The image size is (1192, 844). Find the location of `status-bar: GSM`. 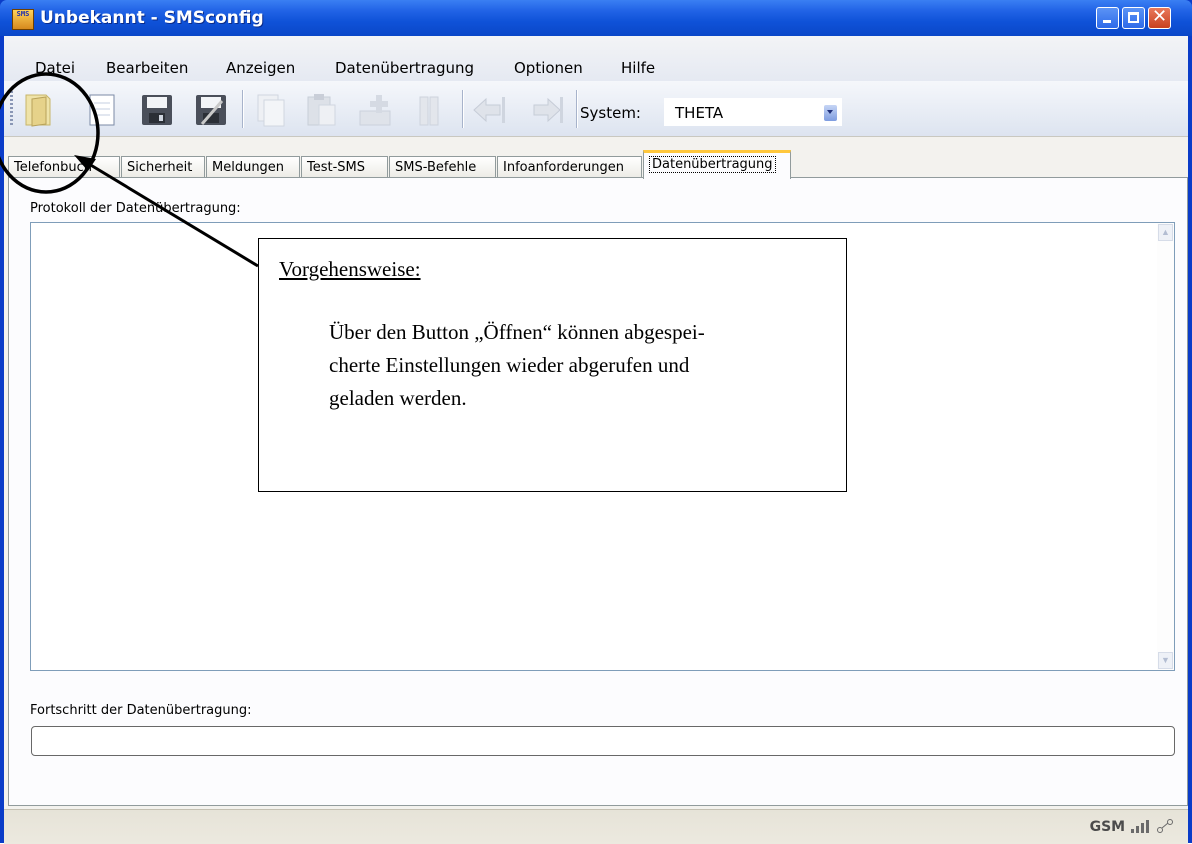

status-bar: GSM is located at coordinates (596, 826).